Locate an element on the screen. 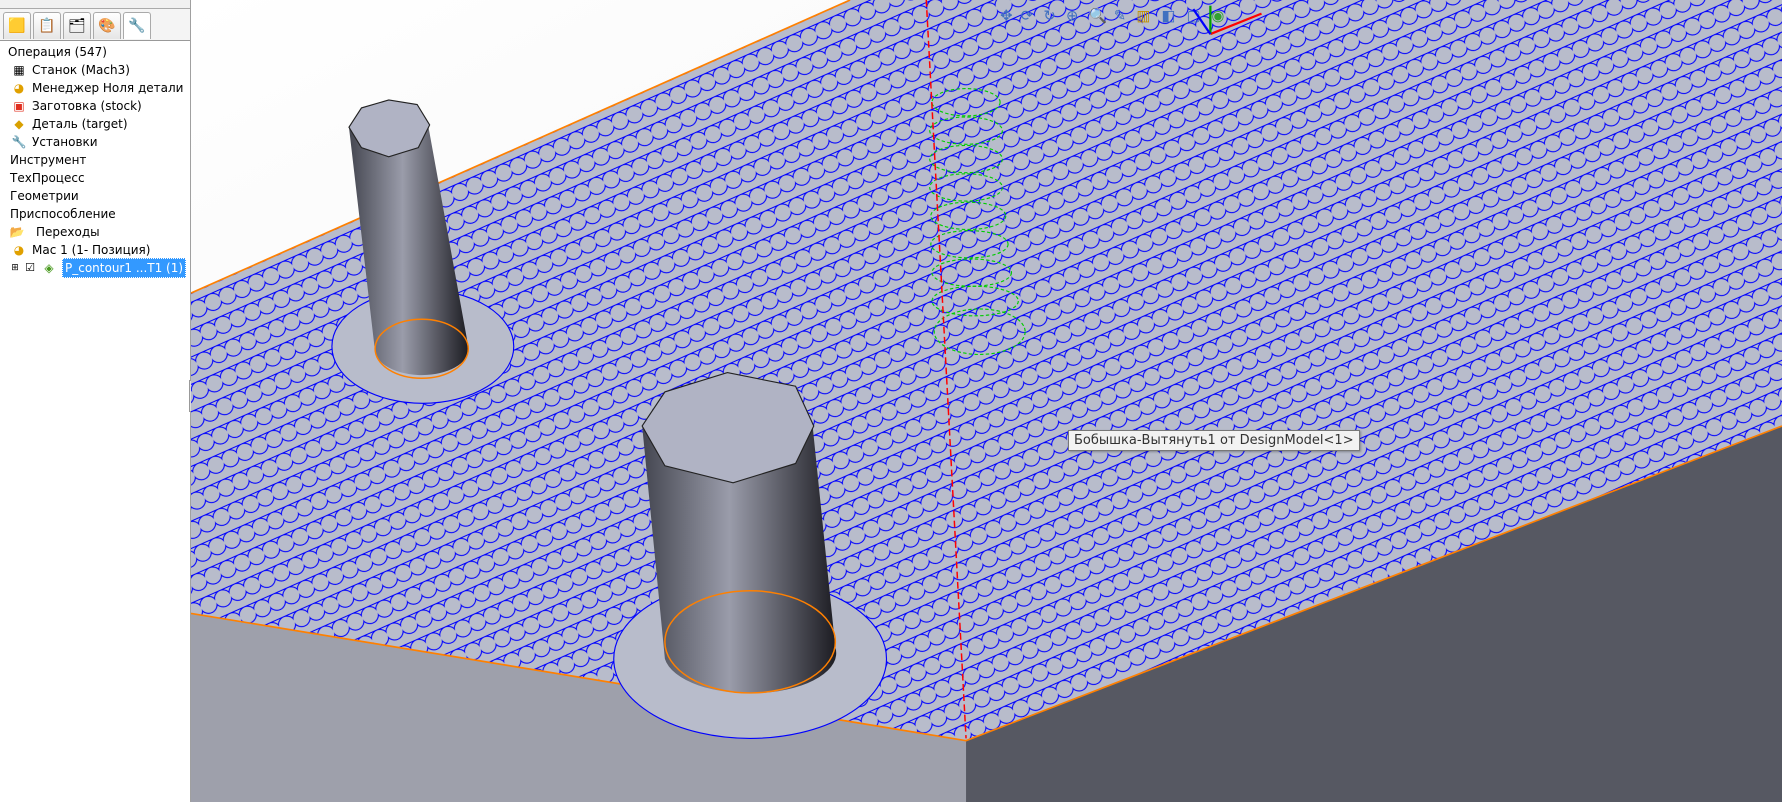  tree-item-transitions: 📂 Переходы is located at coordinates (95, 232).